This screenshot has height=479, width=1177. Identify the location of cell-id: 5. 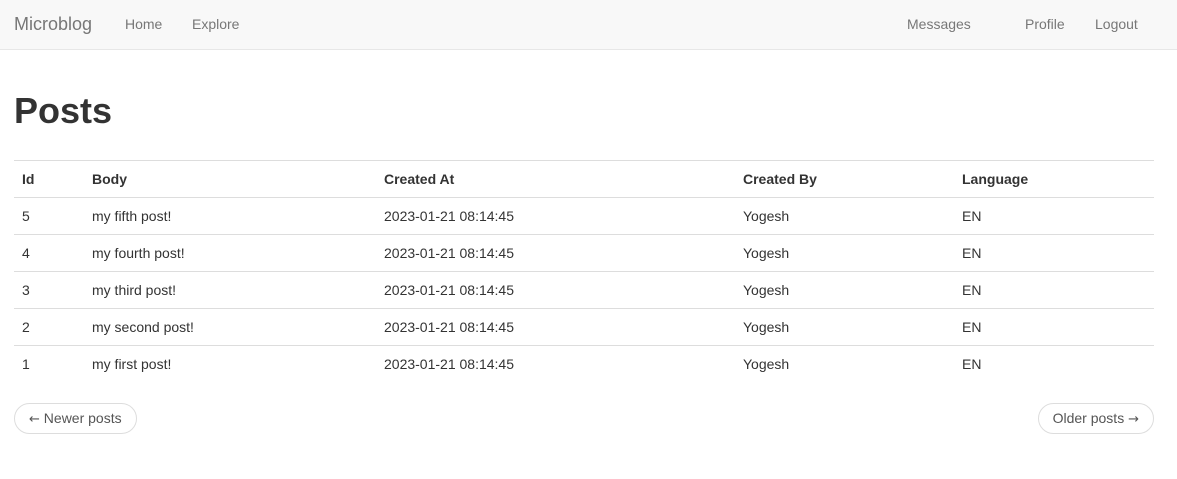
(49, 216).